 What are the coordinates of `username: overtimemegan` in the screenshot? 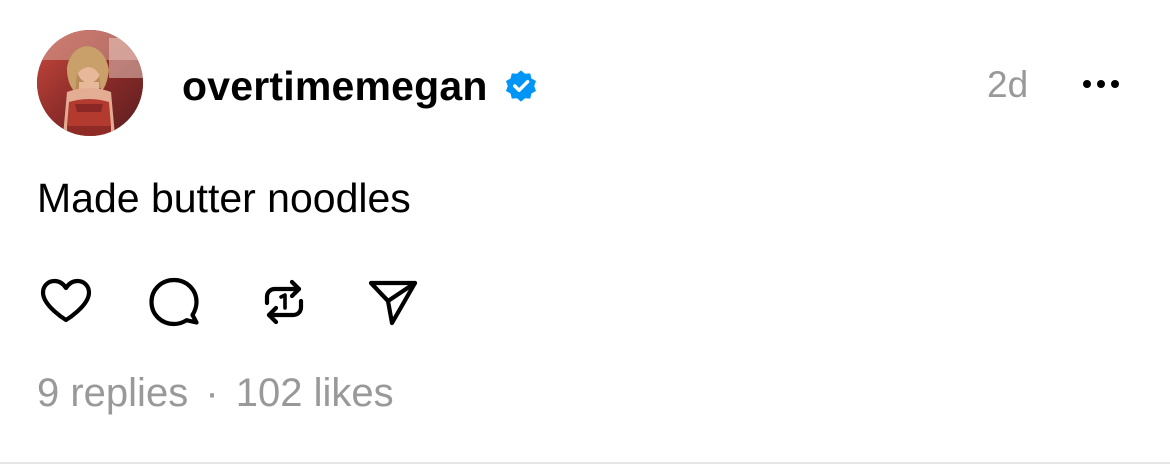 It's located at (335, 86).